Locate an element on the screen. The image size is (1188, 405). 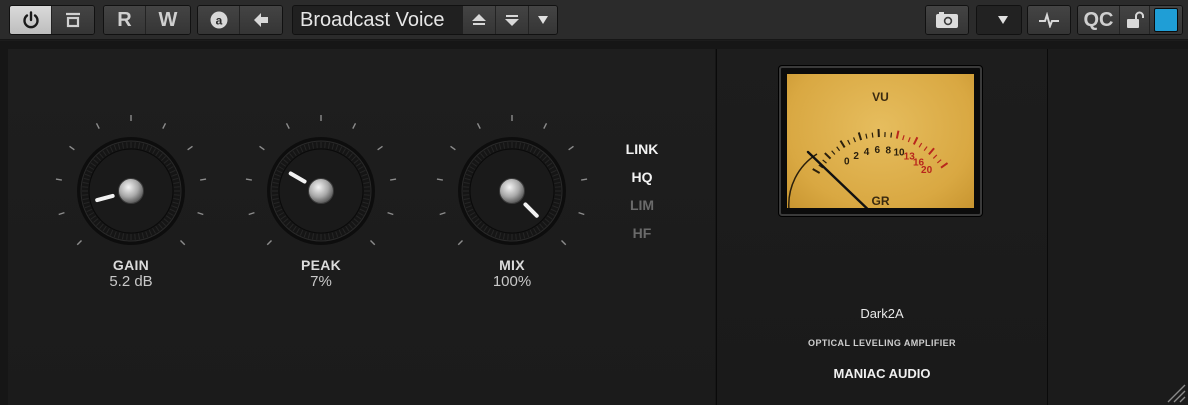
hf-switch: HF is located at coordinates (642, 233).